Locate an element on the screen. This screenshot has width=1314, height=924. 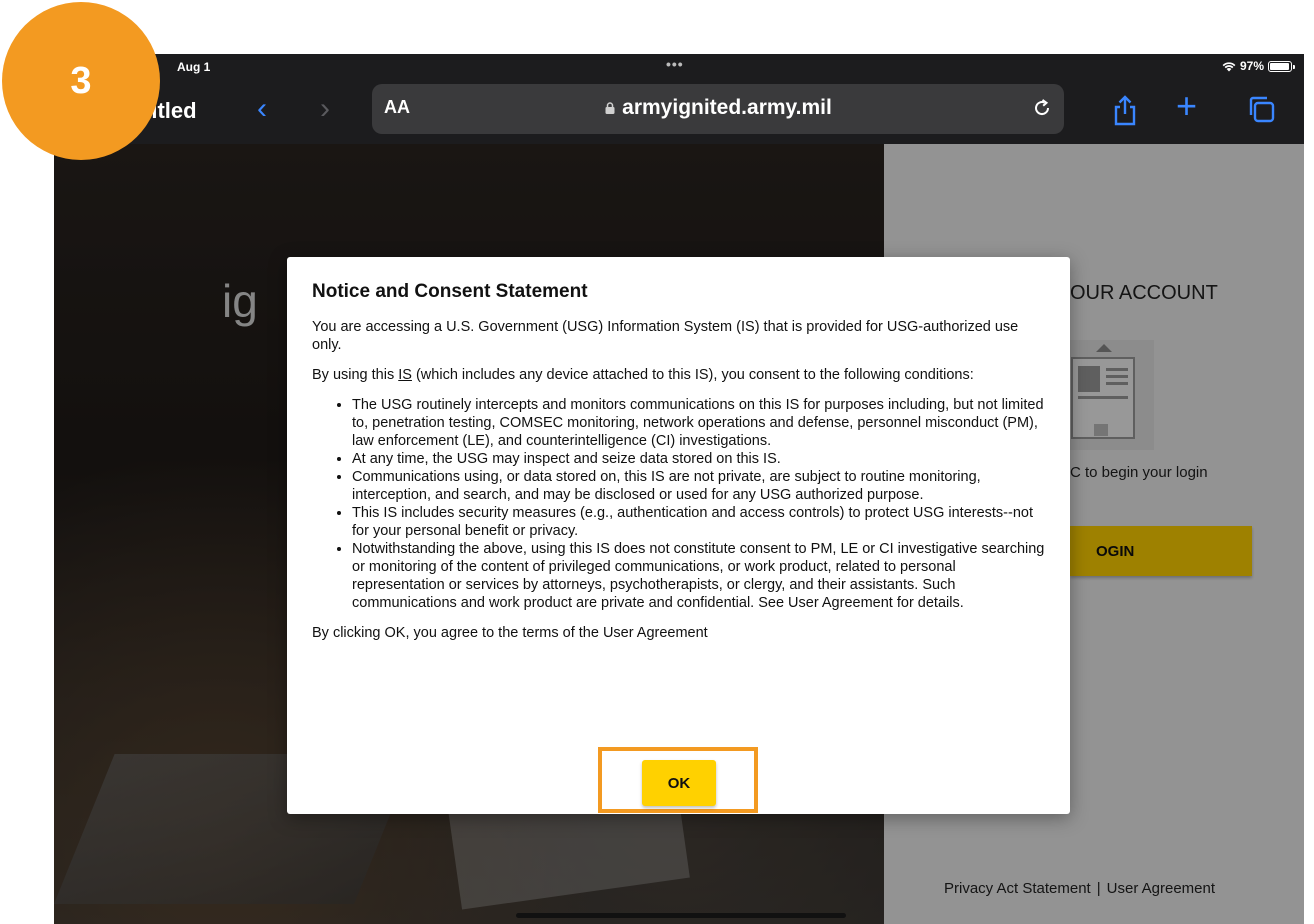
battery-percent: 97% is located at coordinates (1251, 66).